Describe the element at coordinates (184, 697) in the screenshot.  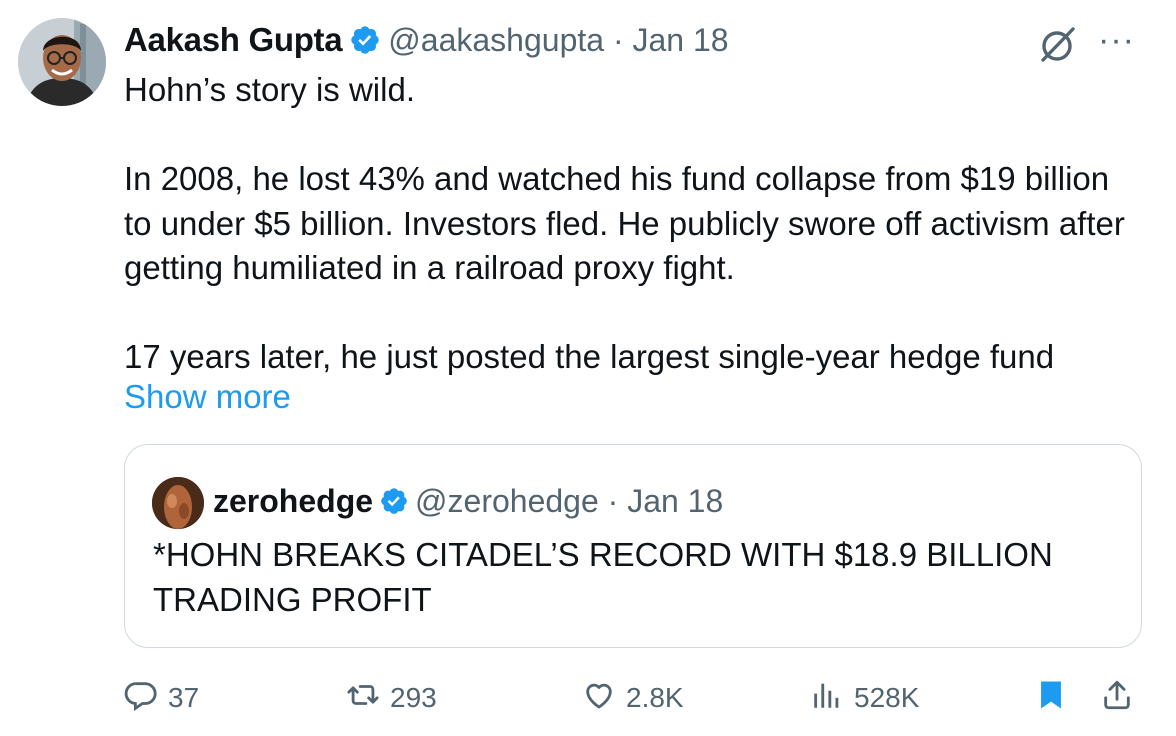
I see `reply-count: 37` at that location.